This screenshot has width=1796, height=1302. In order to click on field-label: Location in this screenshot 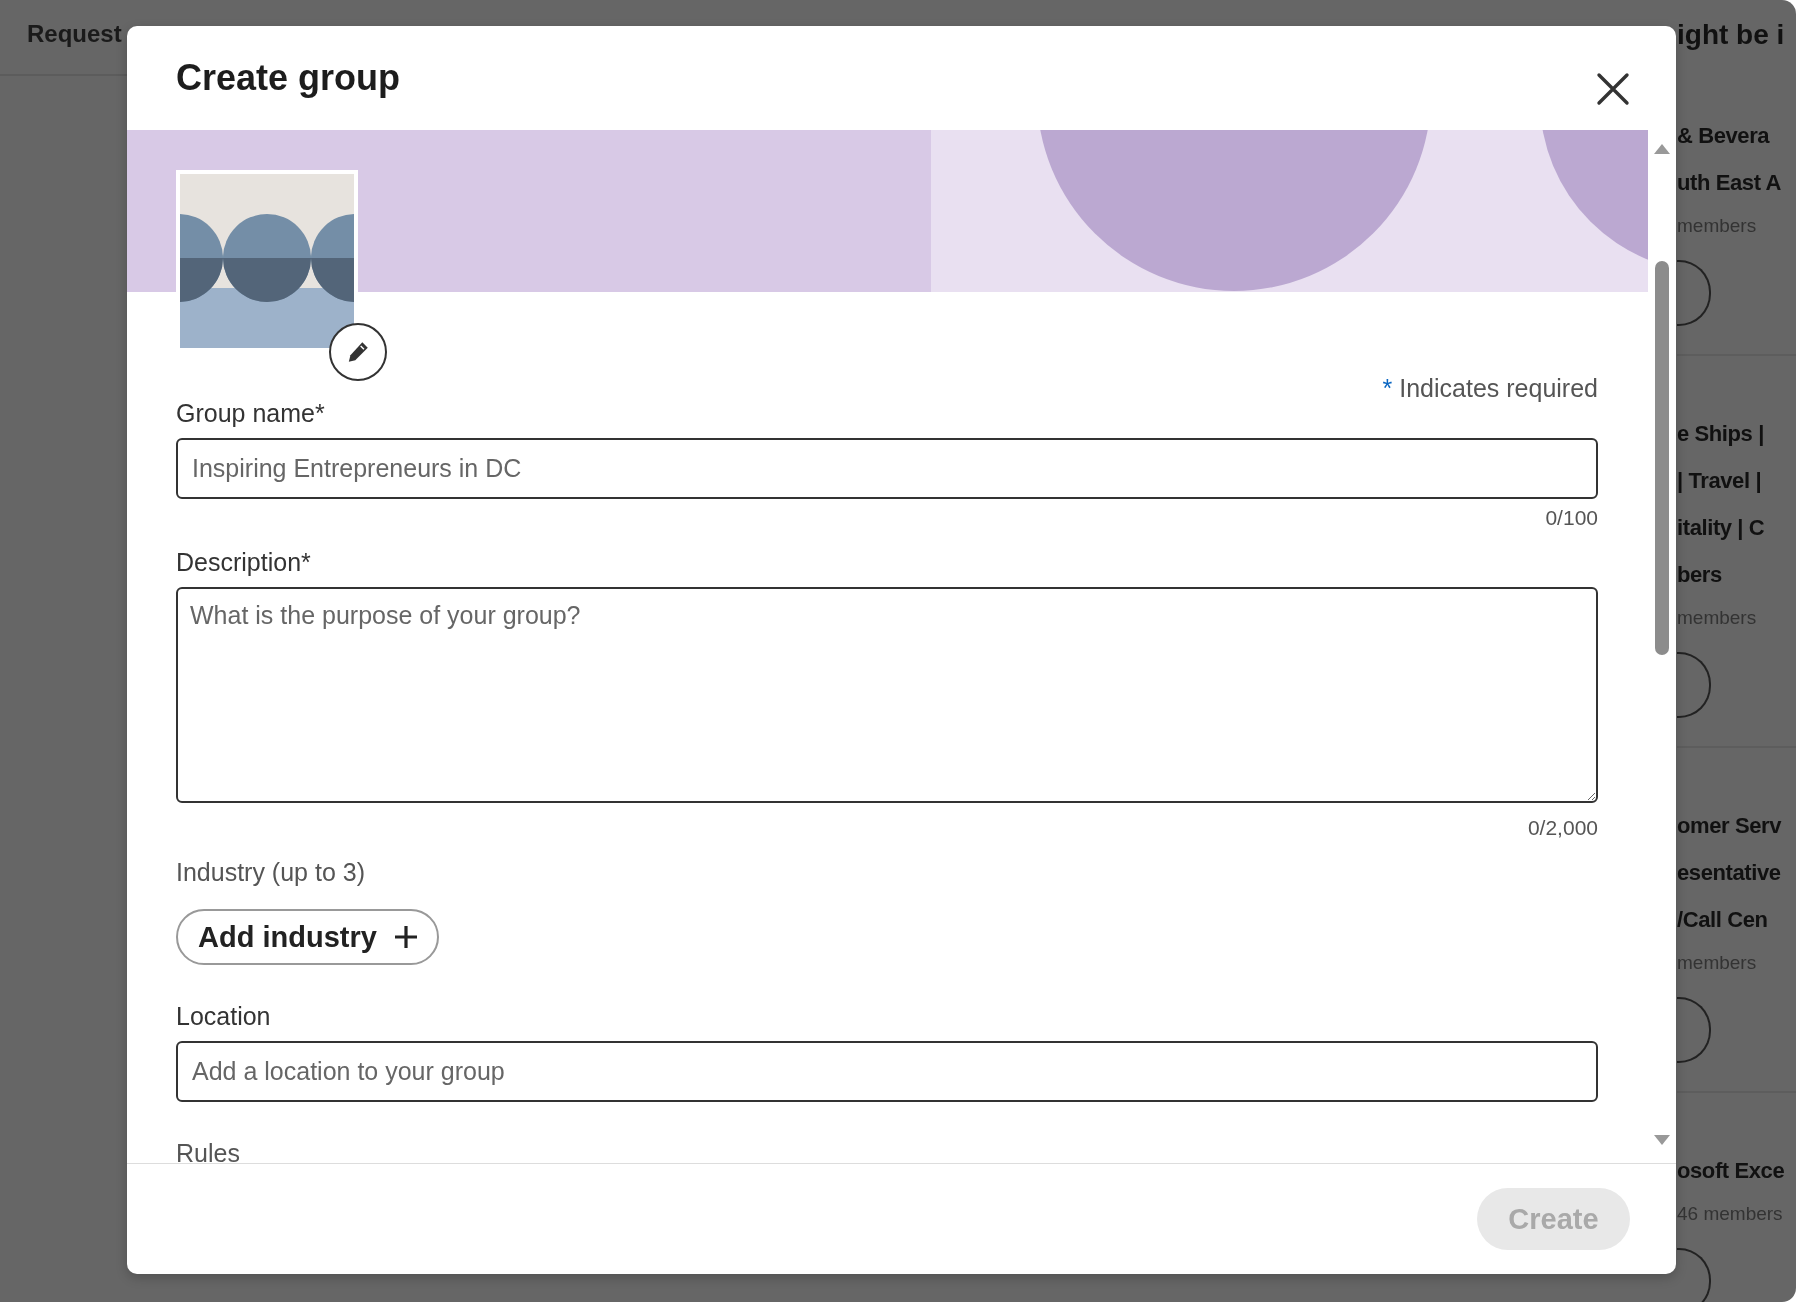, I will do `click(223, 1016)`.